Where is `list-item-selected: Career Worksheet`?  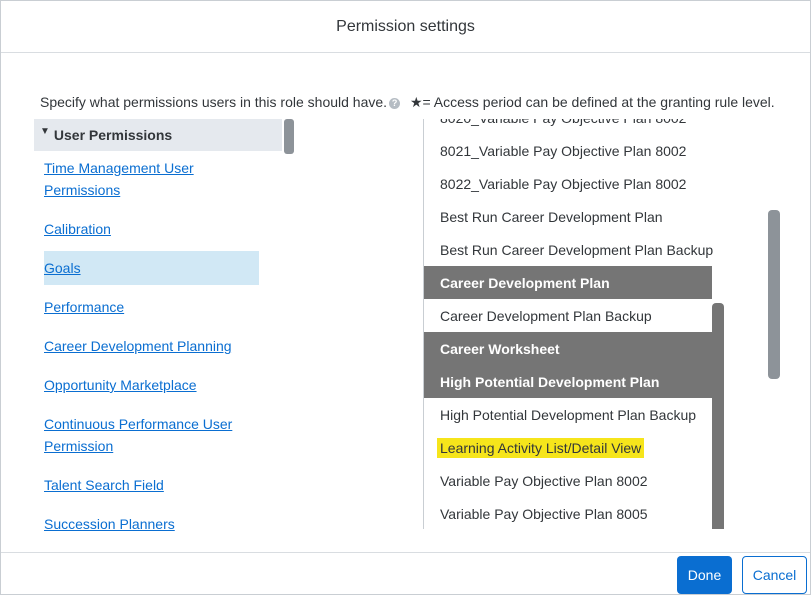 list-item-selected: Career Worksheet is located at coordinates (568, 348).